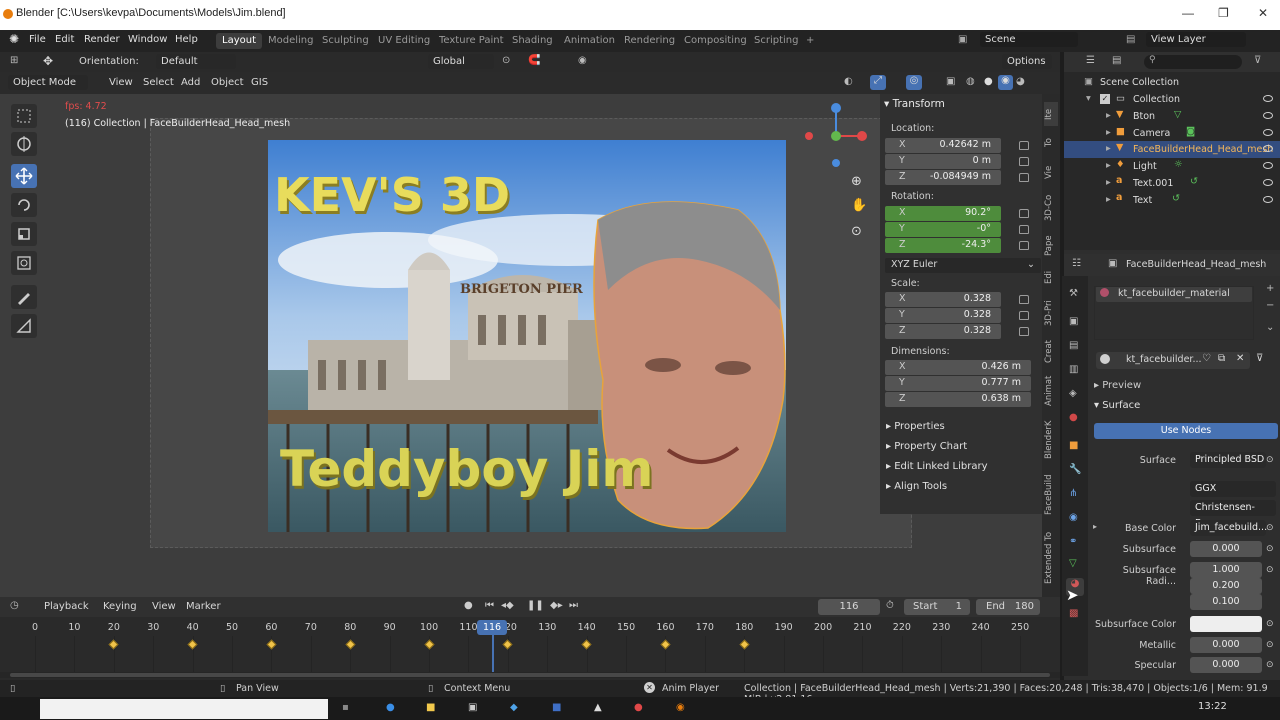 The image size is (1280, 720). What do you see at coordinates (1193, 62) in the screenshot?
I see `outliner-search-input: ⚲` at bounding box center [1193, 62].